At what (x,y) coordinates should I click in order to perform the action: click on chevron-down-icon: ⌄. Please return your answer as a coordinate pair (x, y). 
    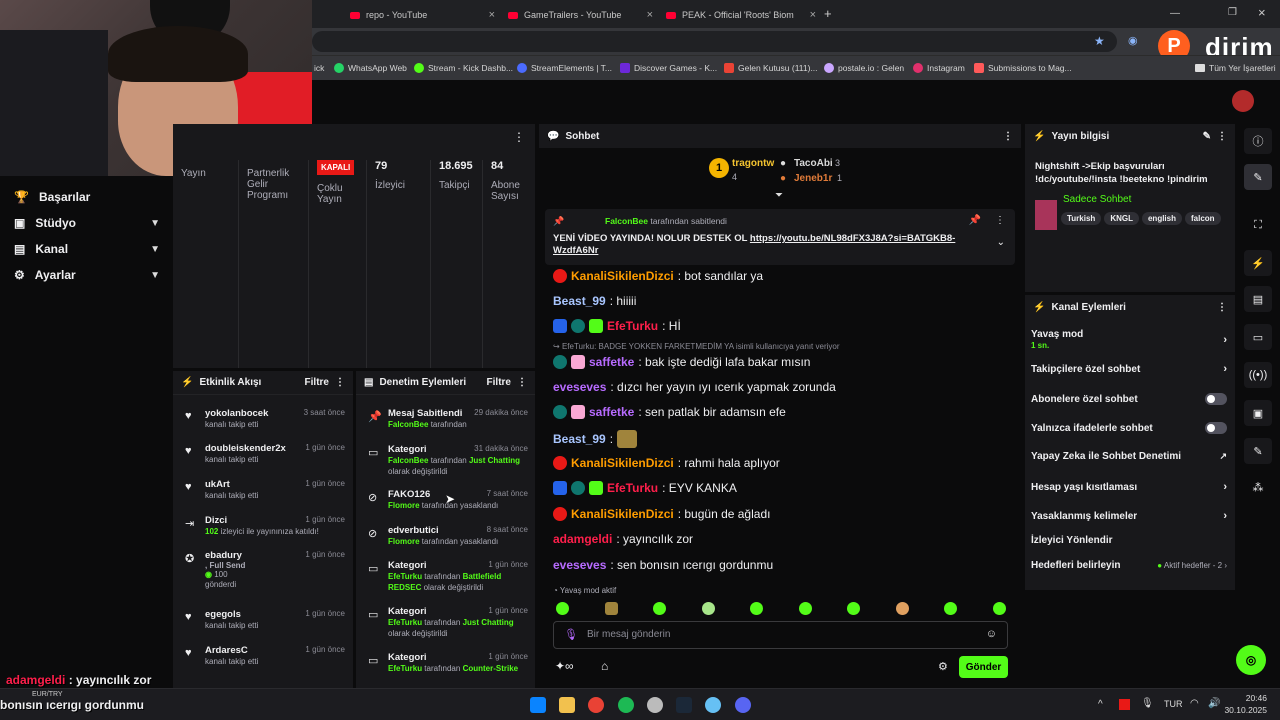
    Looking at the image, I should click on (1001, 242).